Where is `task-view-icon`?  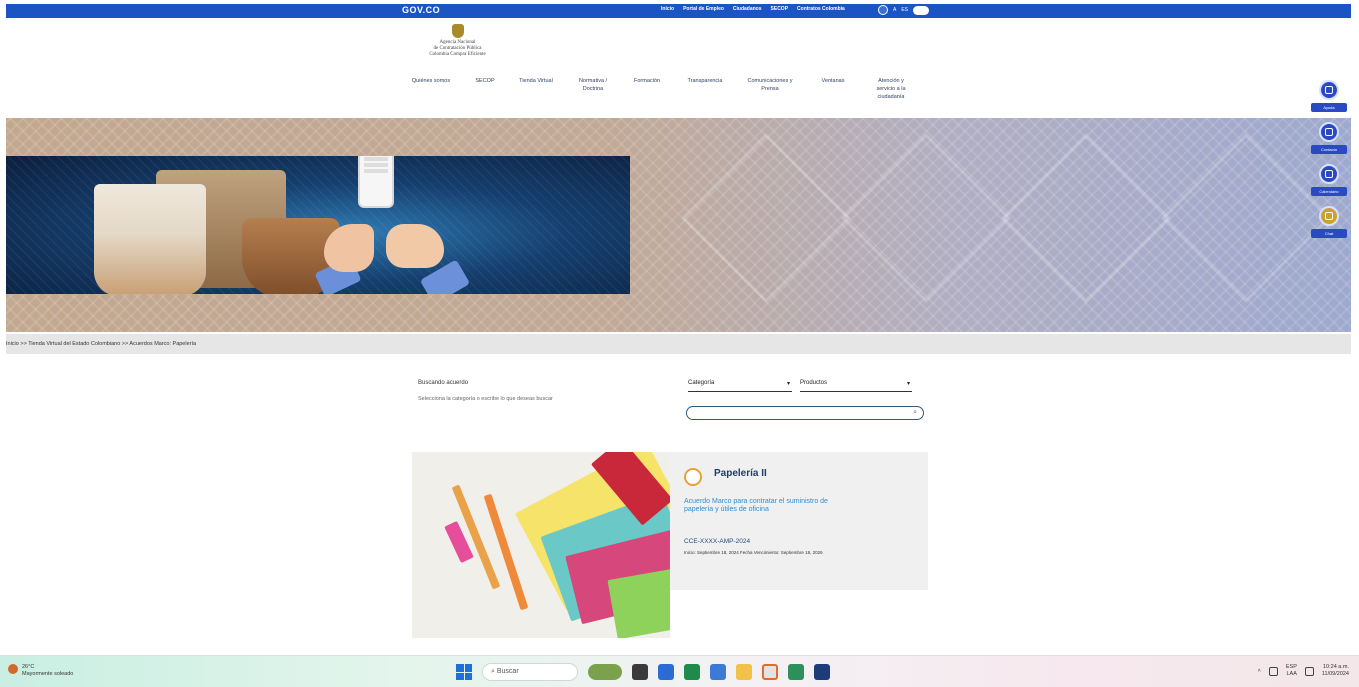
task-view-icon is located at coordinates (640, 672).